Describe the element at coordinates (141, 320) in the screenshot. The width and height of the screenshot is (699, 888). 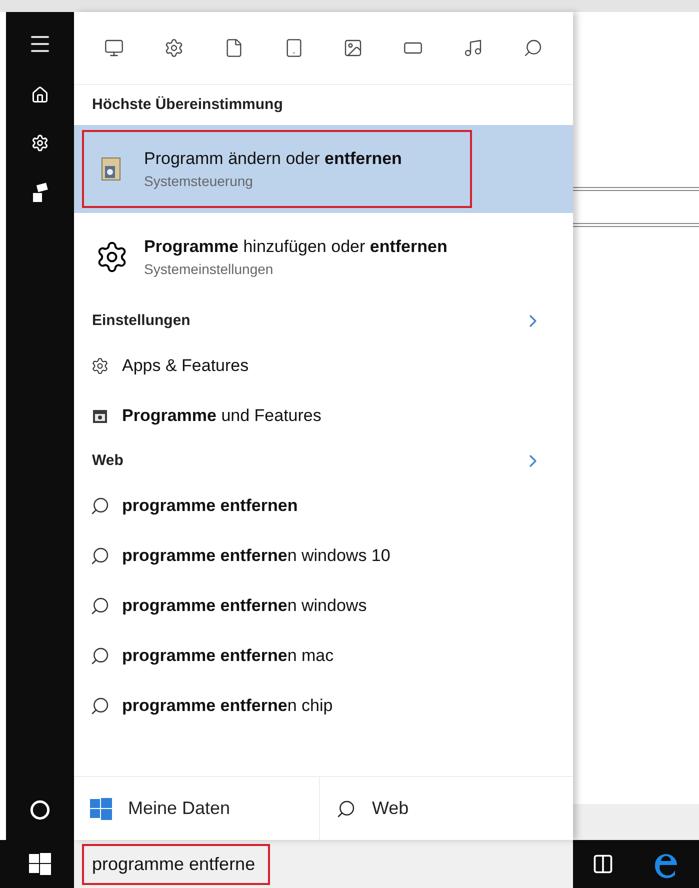
I see `section-heading: Einstellungen` at that location.